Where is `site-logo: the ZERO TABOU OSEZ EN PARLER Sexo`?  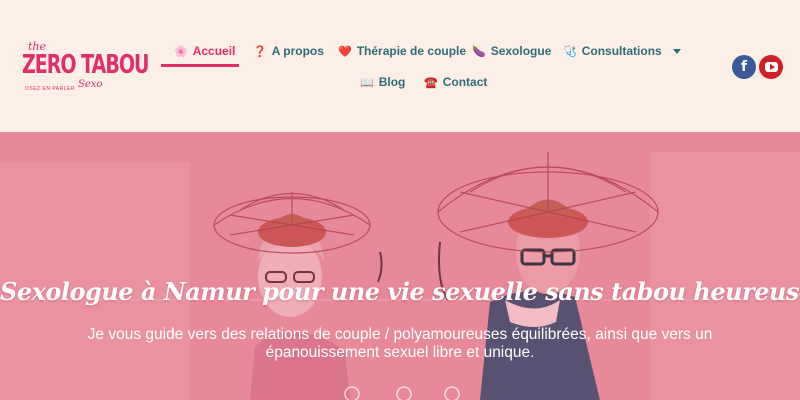
site-logo: the ZERO TABOU OSEZ EN PARLER Sexo is located at coordinates (85, 68).